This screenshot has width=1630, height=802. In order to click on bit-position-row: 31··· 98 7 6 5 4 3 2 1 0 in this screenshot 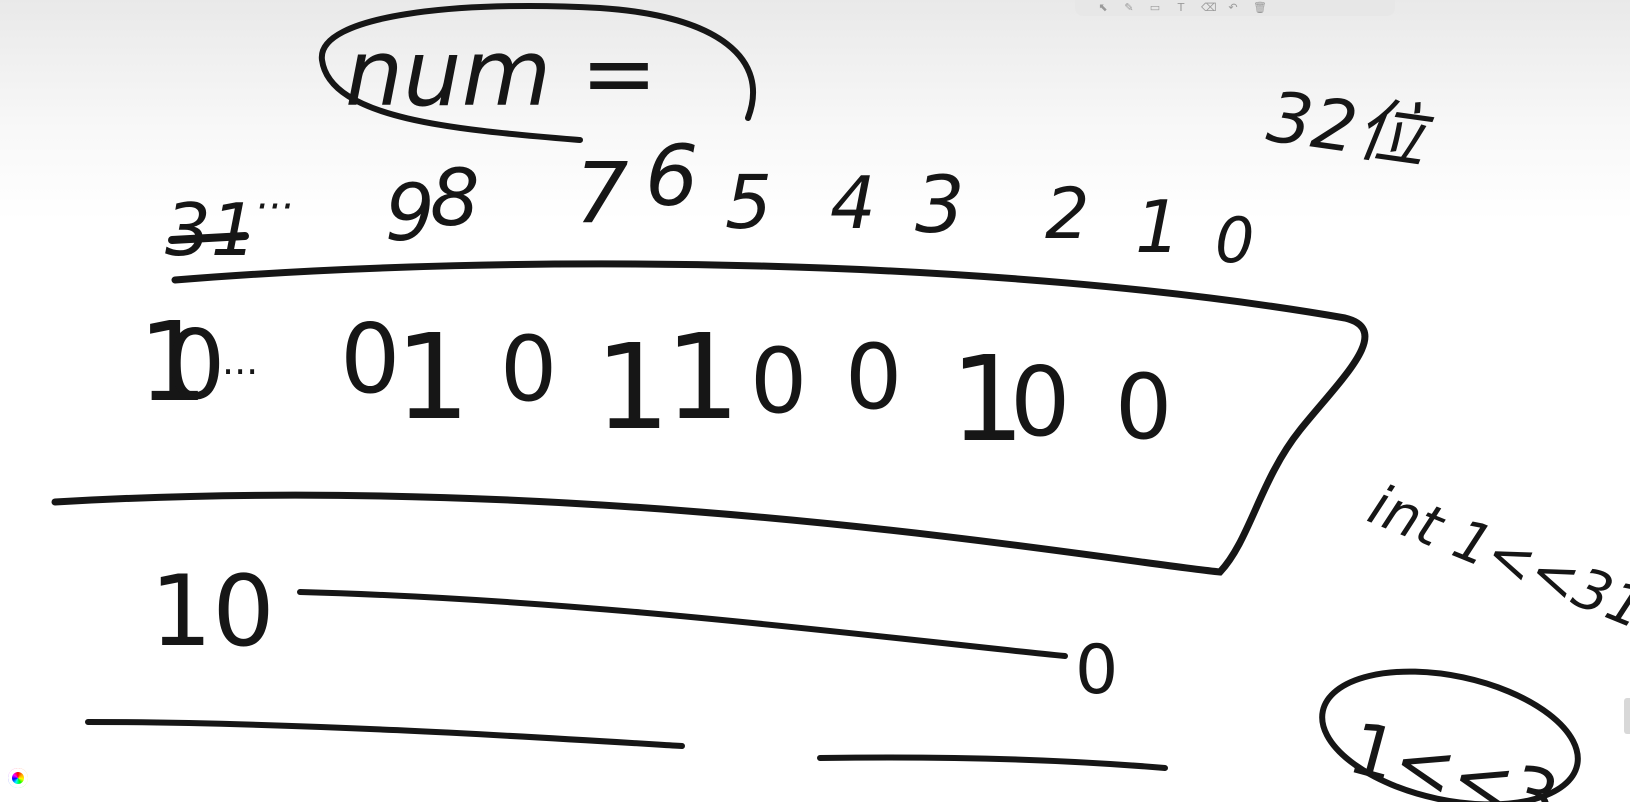, I will do `click(709, 202)`.